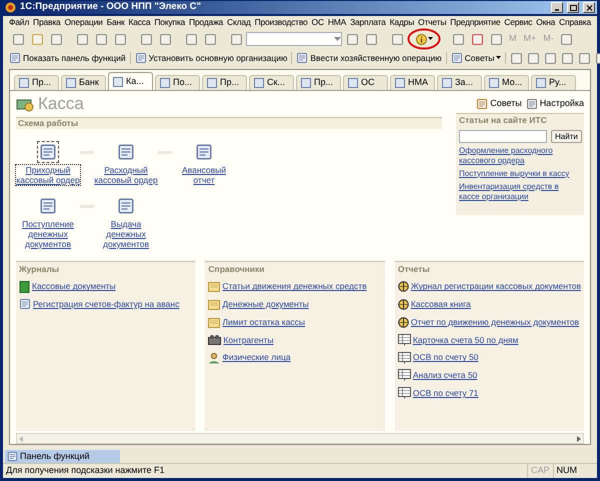 The image size is (600, 481). Describe the element at coordinates (573, 7) in the screenshot. I see `maximize-icon` at that location.